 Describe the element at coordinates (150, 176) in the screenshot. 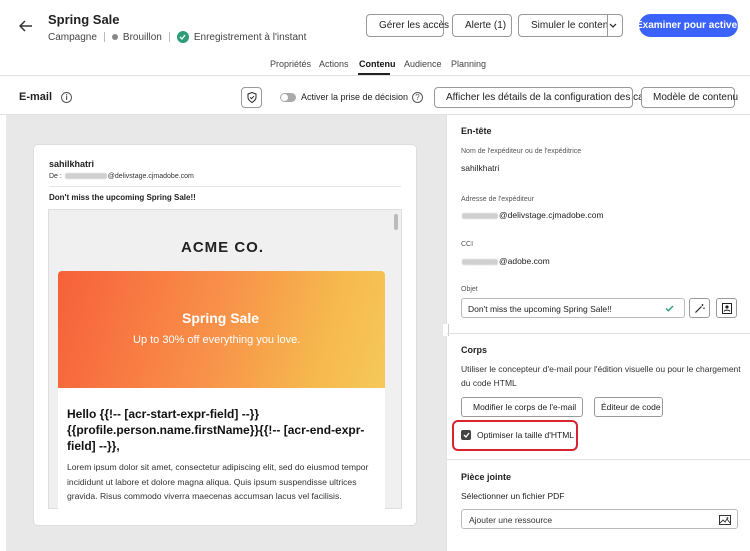

I see `from-domain: @delivstage.cjmadobe.com` at that location.